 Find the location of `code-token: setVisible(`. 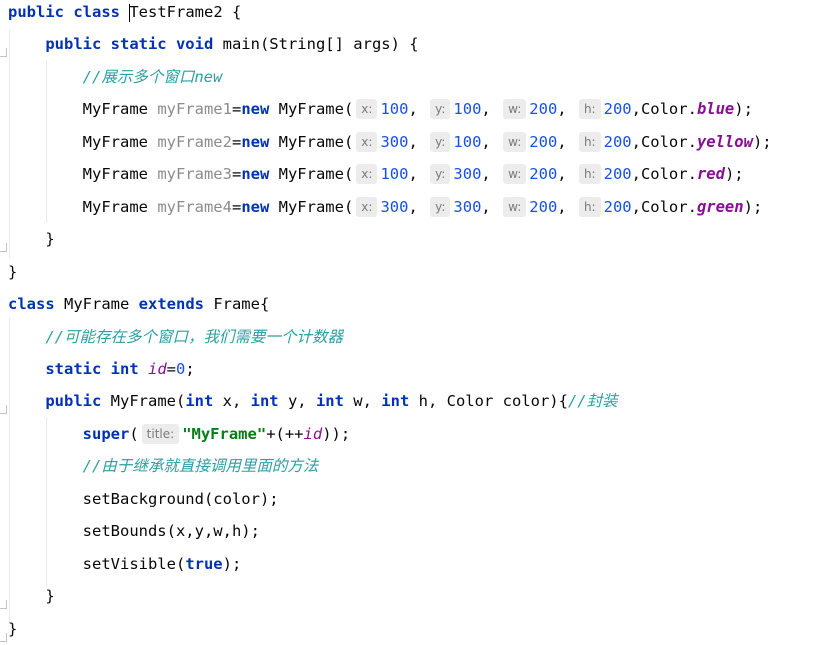

code-token: setVisible( is located at coordinates (97, 563).